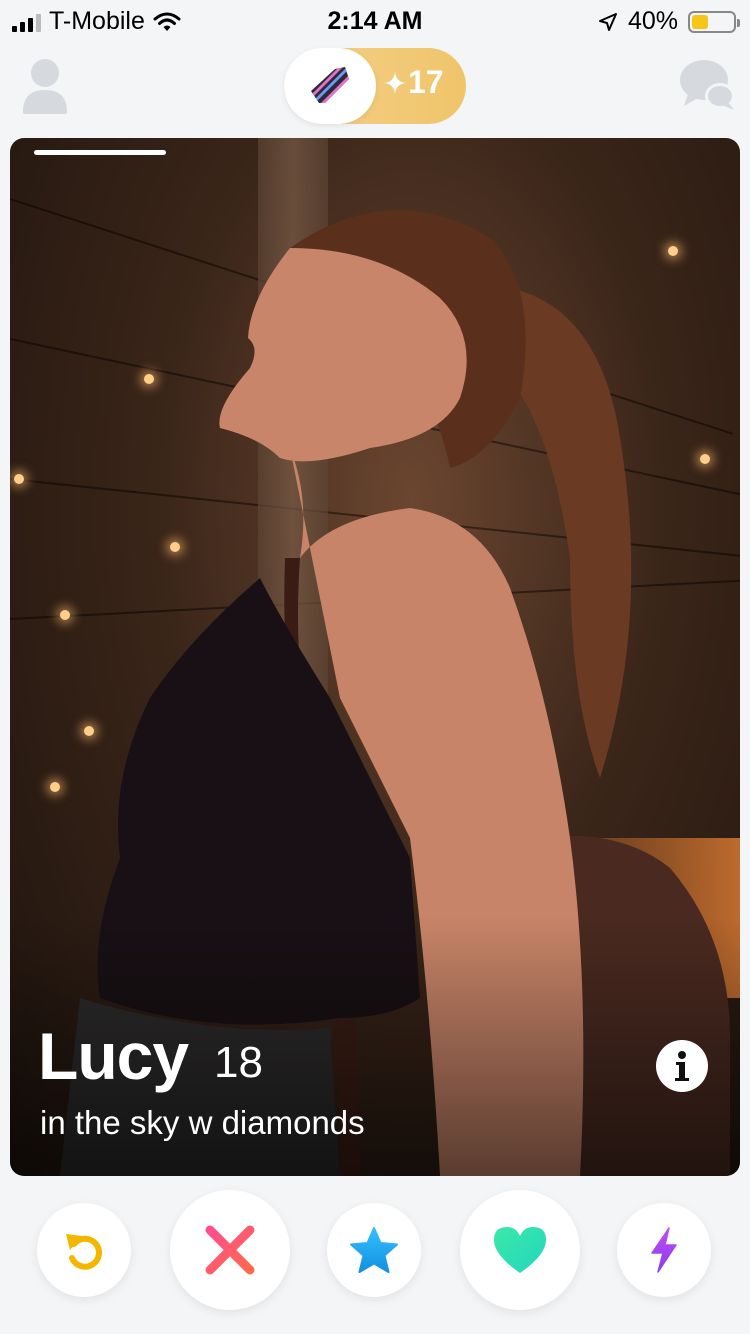 This screenshot has height=1334, width=750. What do you see at coordinates (100, 152) in the screenshot?
I see `photo-progress-indicator` at bounding box center [100, 152].